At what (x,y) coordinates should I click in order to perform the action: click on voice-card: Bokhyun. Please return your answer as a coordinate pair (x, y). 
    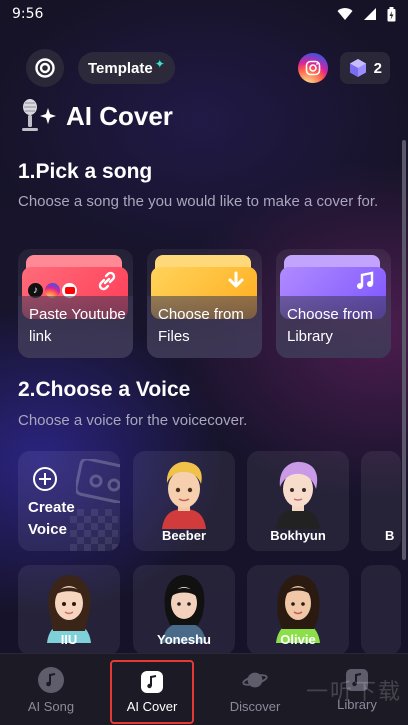
    Looking at the image, I should click on (298, 501).